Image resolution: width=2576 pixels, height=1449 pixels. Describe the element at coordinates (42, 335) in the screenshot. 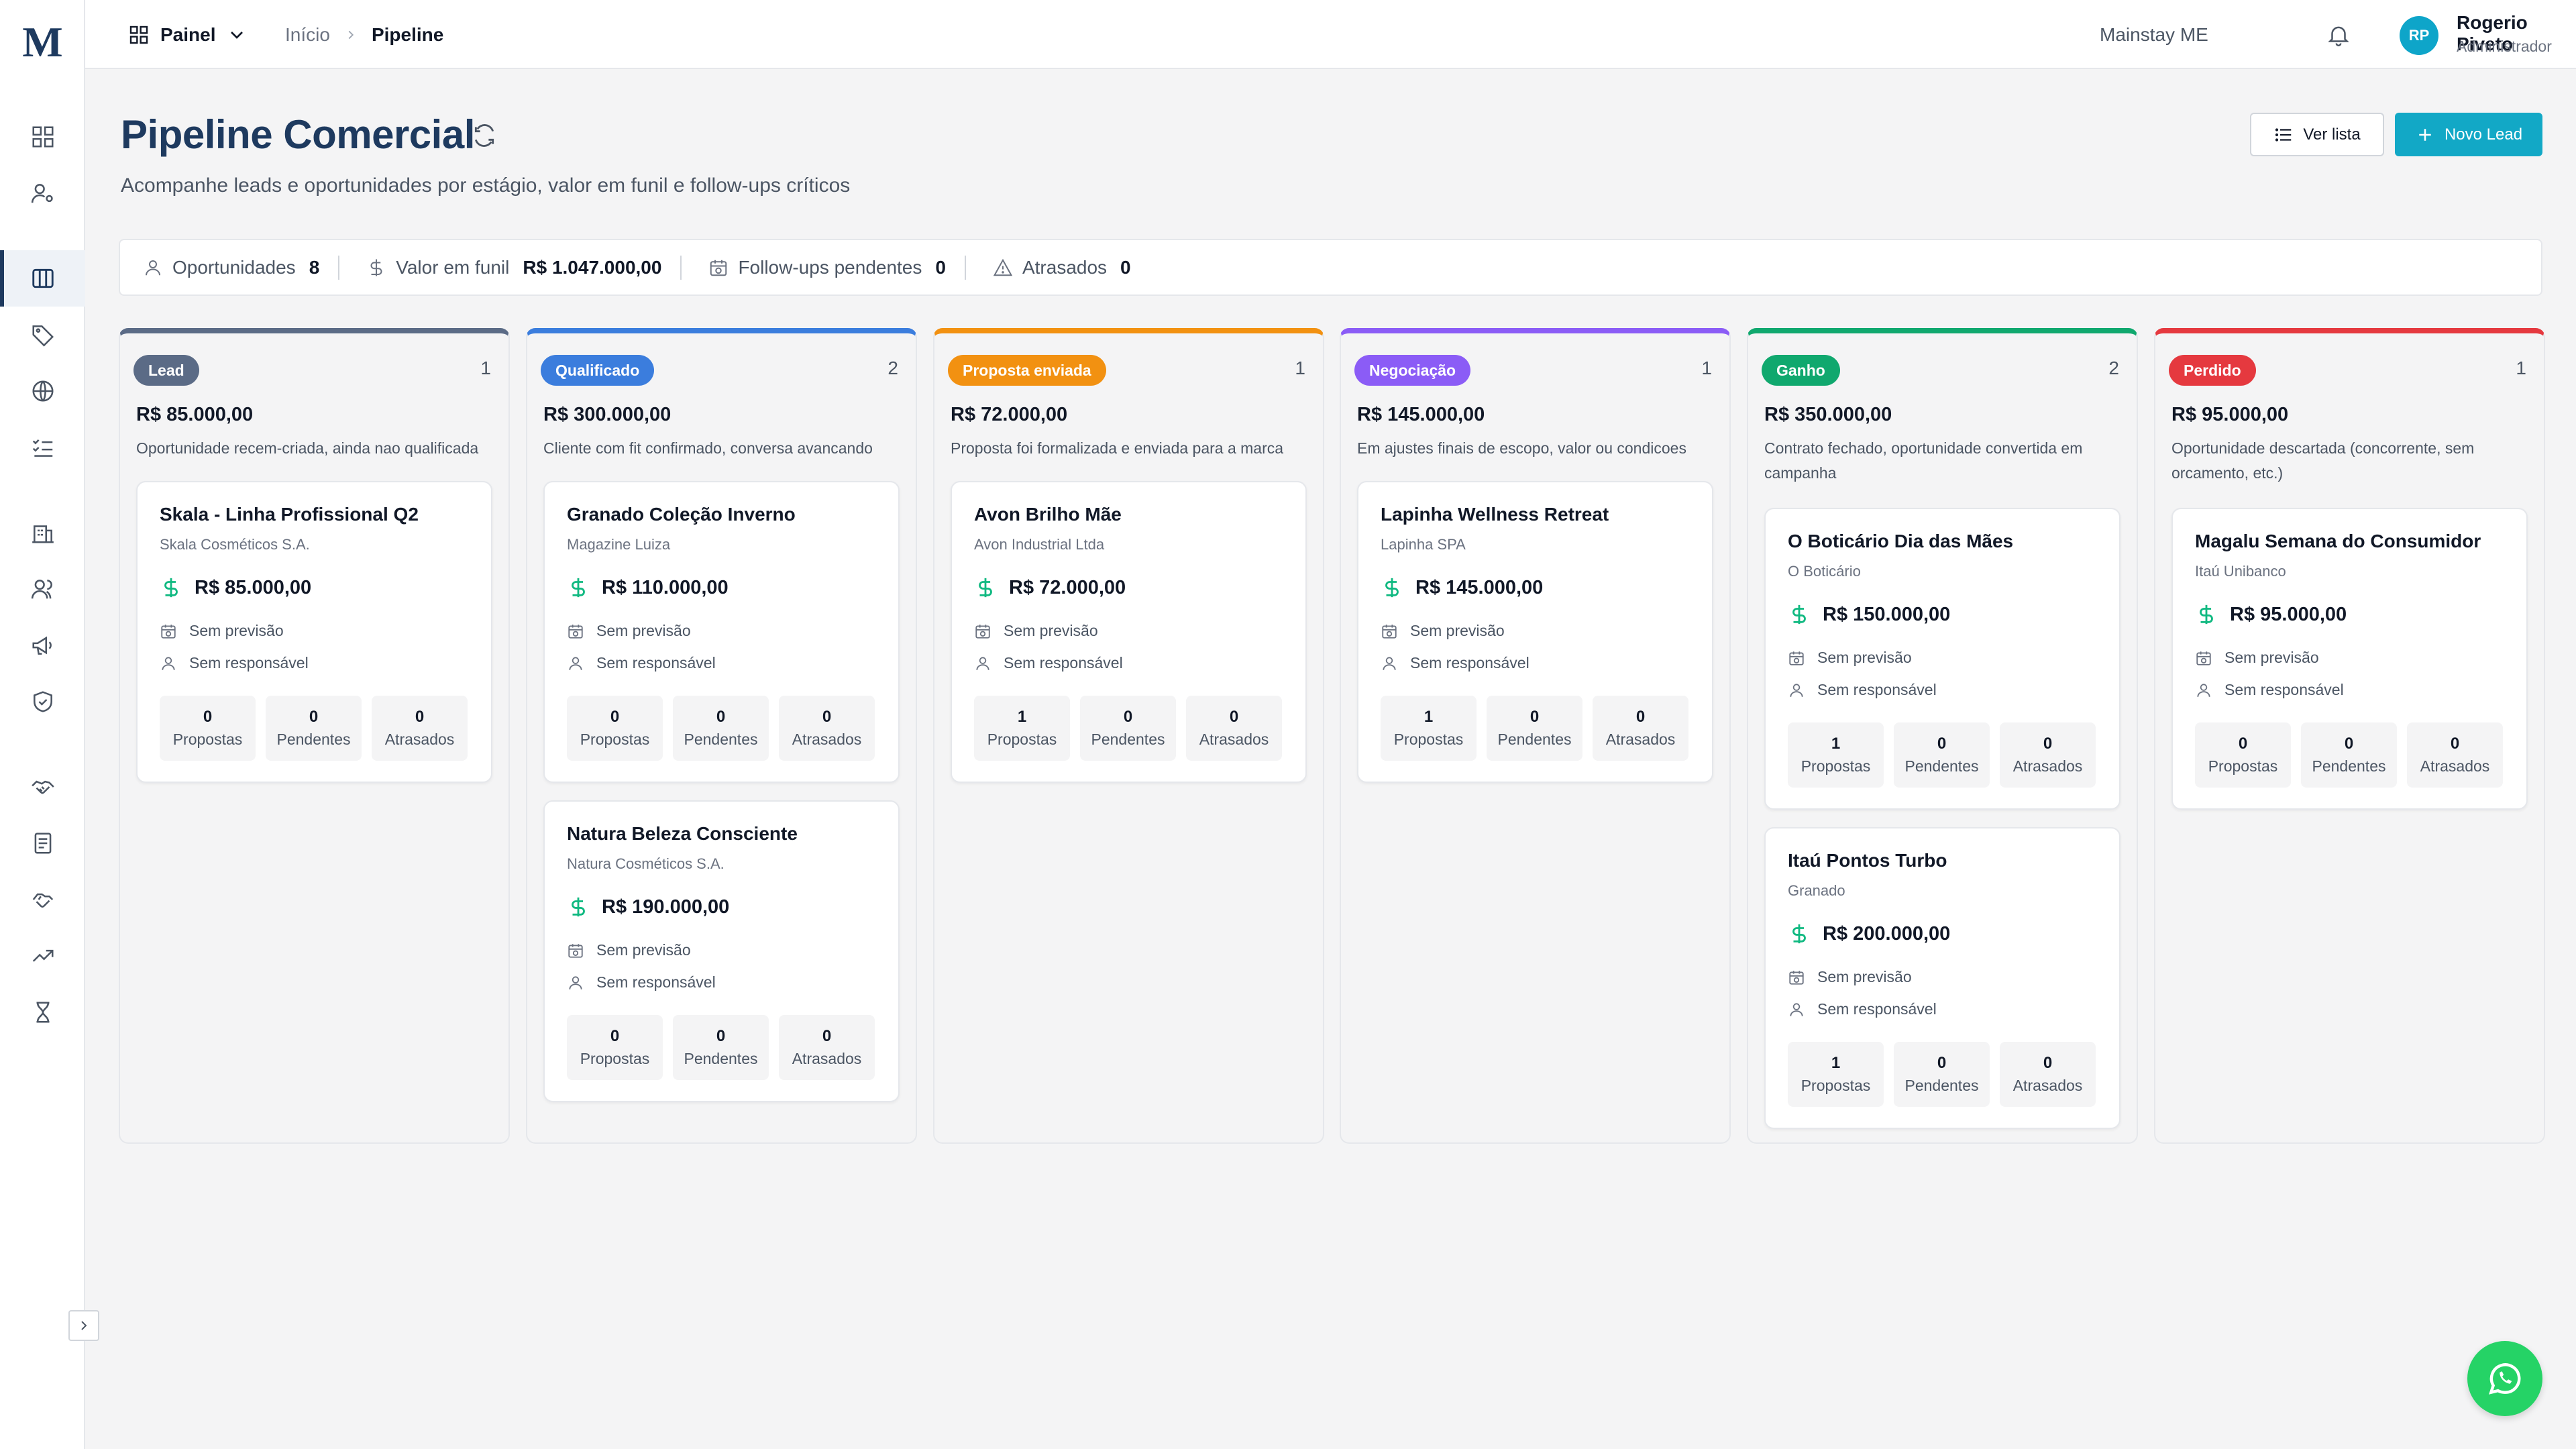

I see `sidebar-item-tags` at that location.